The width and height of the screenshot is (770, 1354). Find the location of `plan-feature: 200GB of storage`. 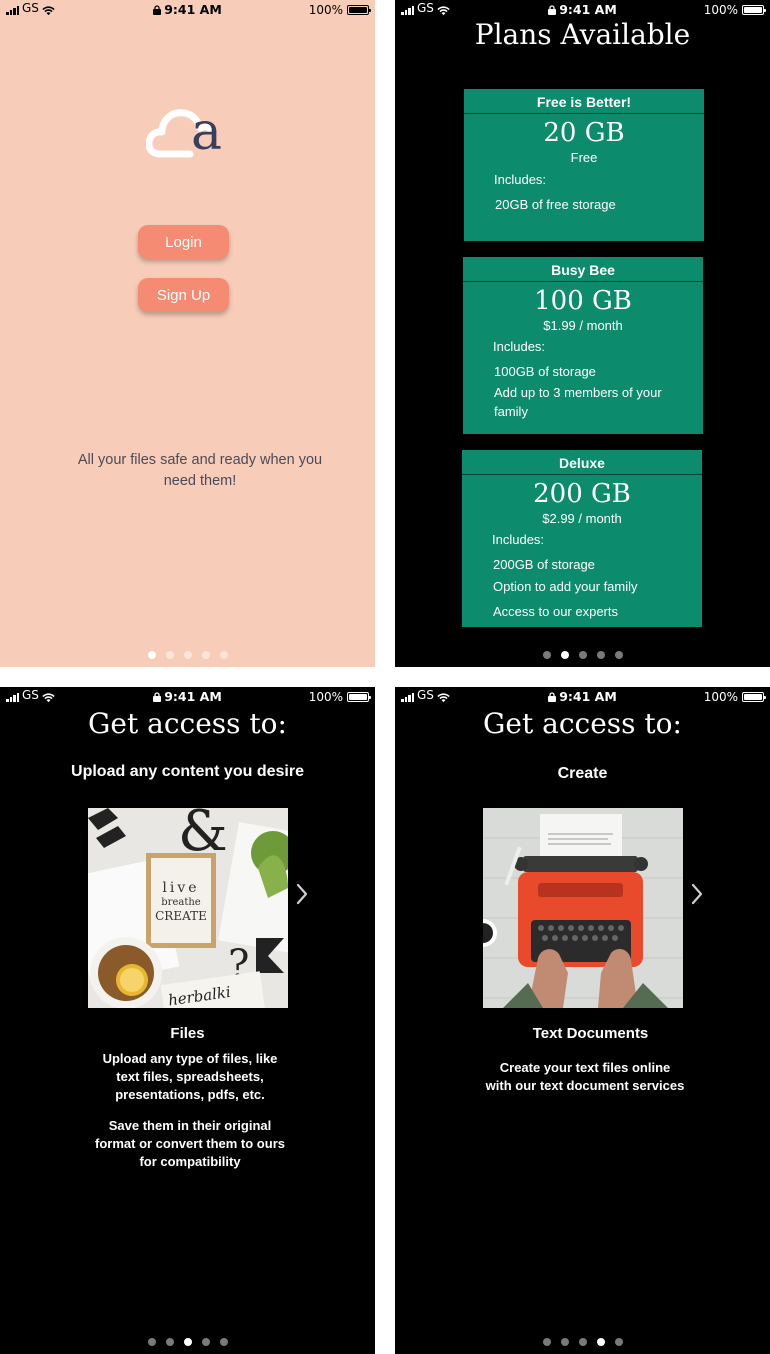

plan-feature: 200GB of storage is located at coordinates (544, 564).